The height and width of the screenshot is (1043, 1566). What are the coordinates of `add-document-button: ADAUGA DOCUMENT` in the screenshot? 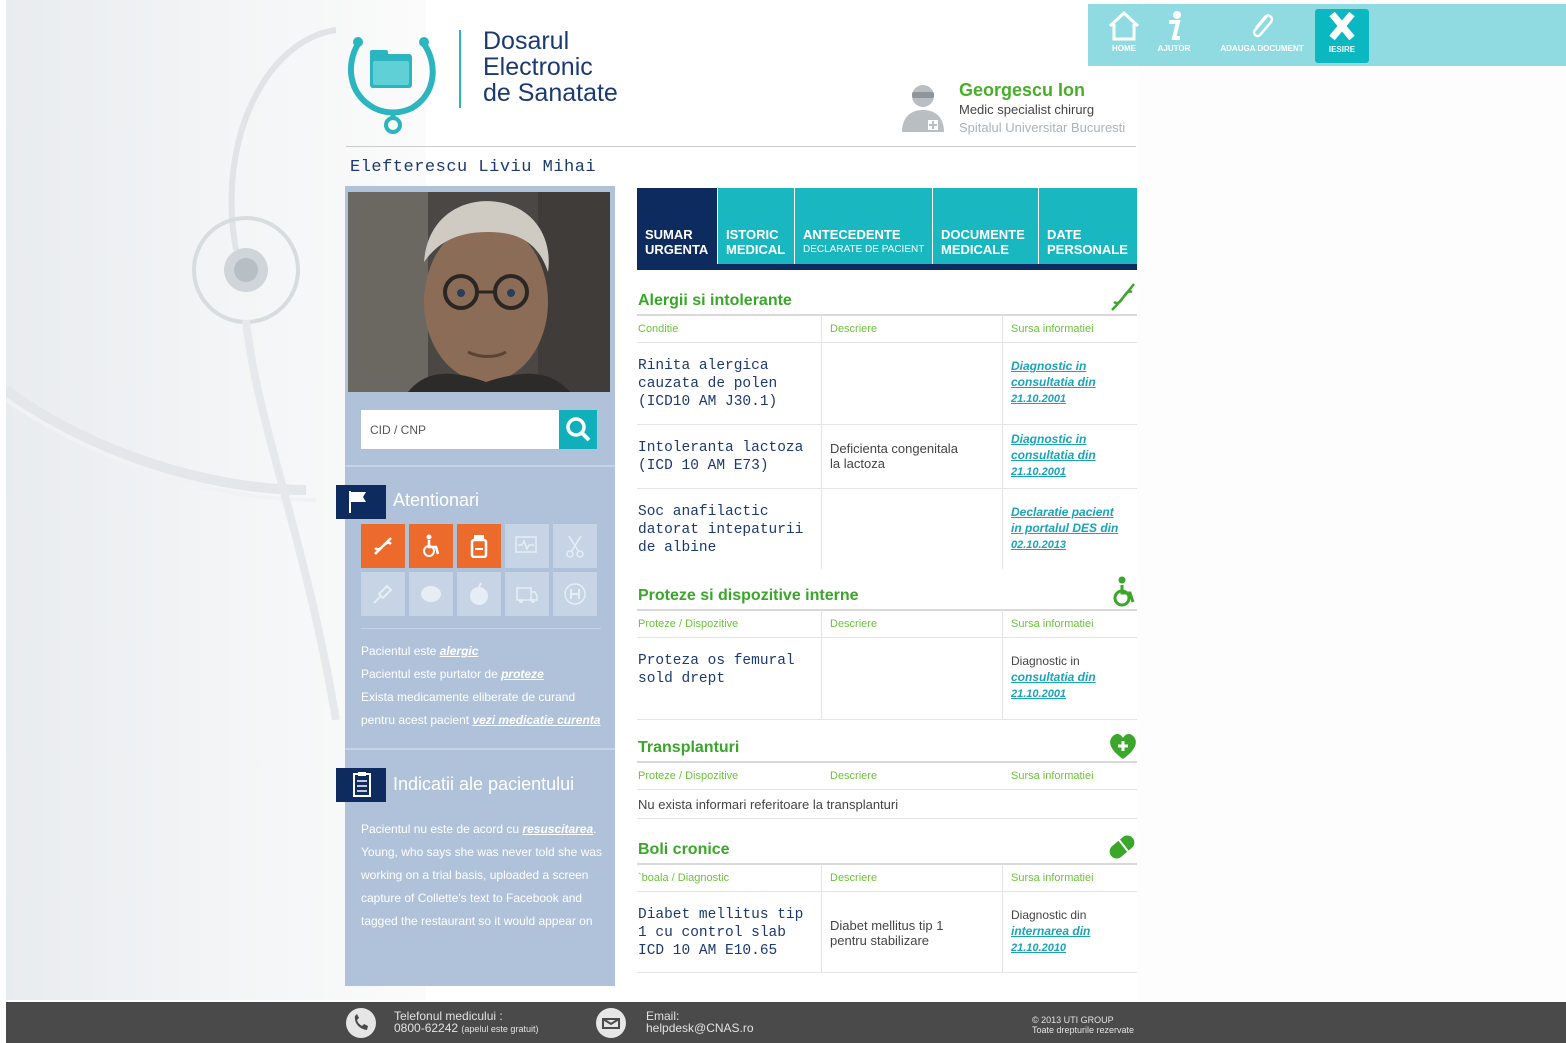 It's located at (1262, 37).